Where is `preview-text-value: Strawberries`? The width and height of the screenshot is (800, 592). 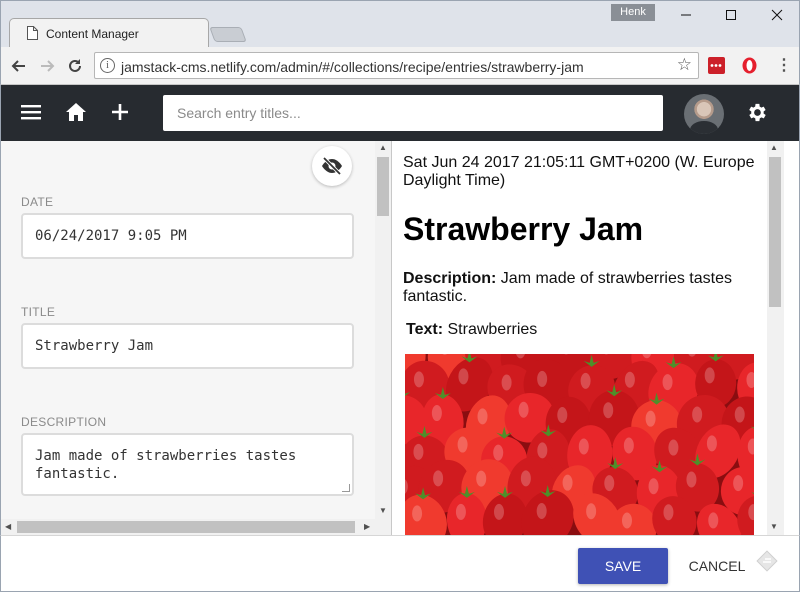 preview-text-value: Strawberries is located at coordinates (492, 329).